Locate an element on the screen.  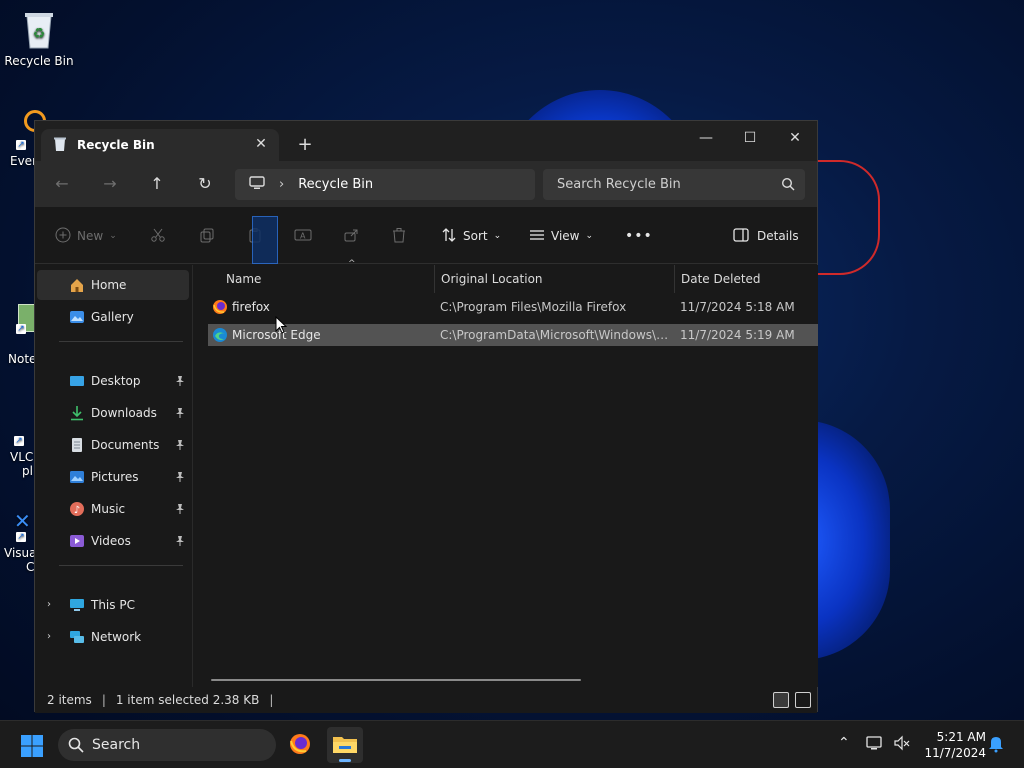
sidebar-item-home: Home is located at coordinates (113, 285).